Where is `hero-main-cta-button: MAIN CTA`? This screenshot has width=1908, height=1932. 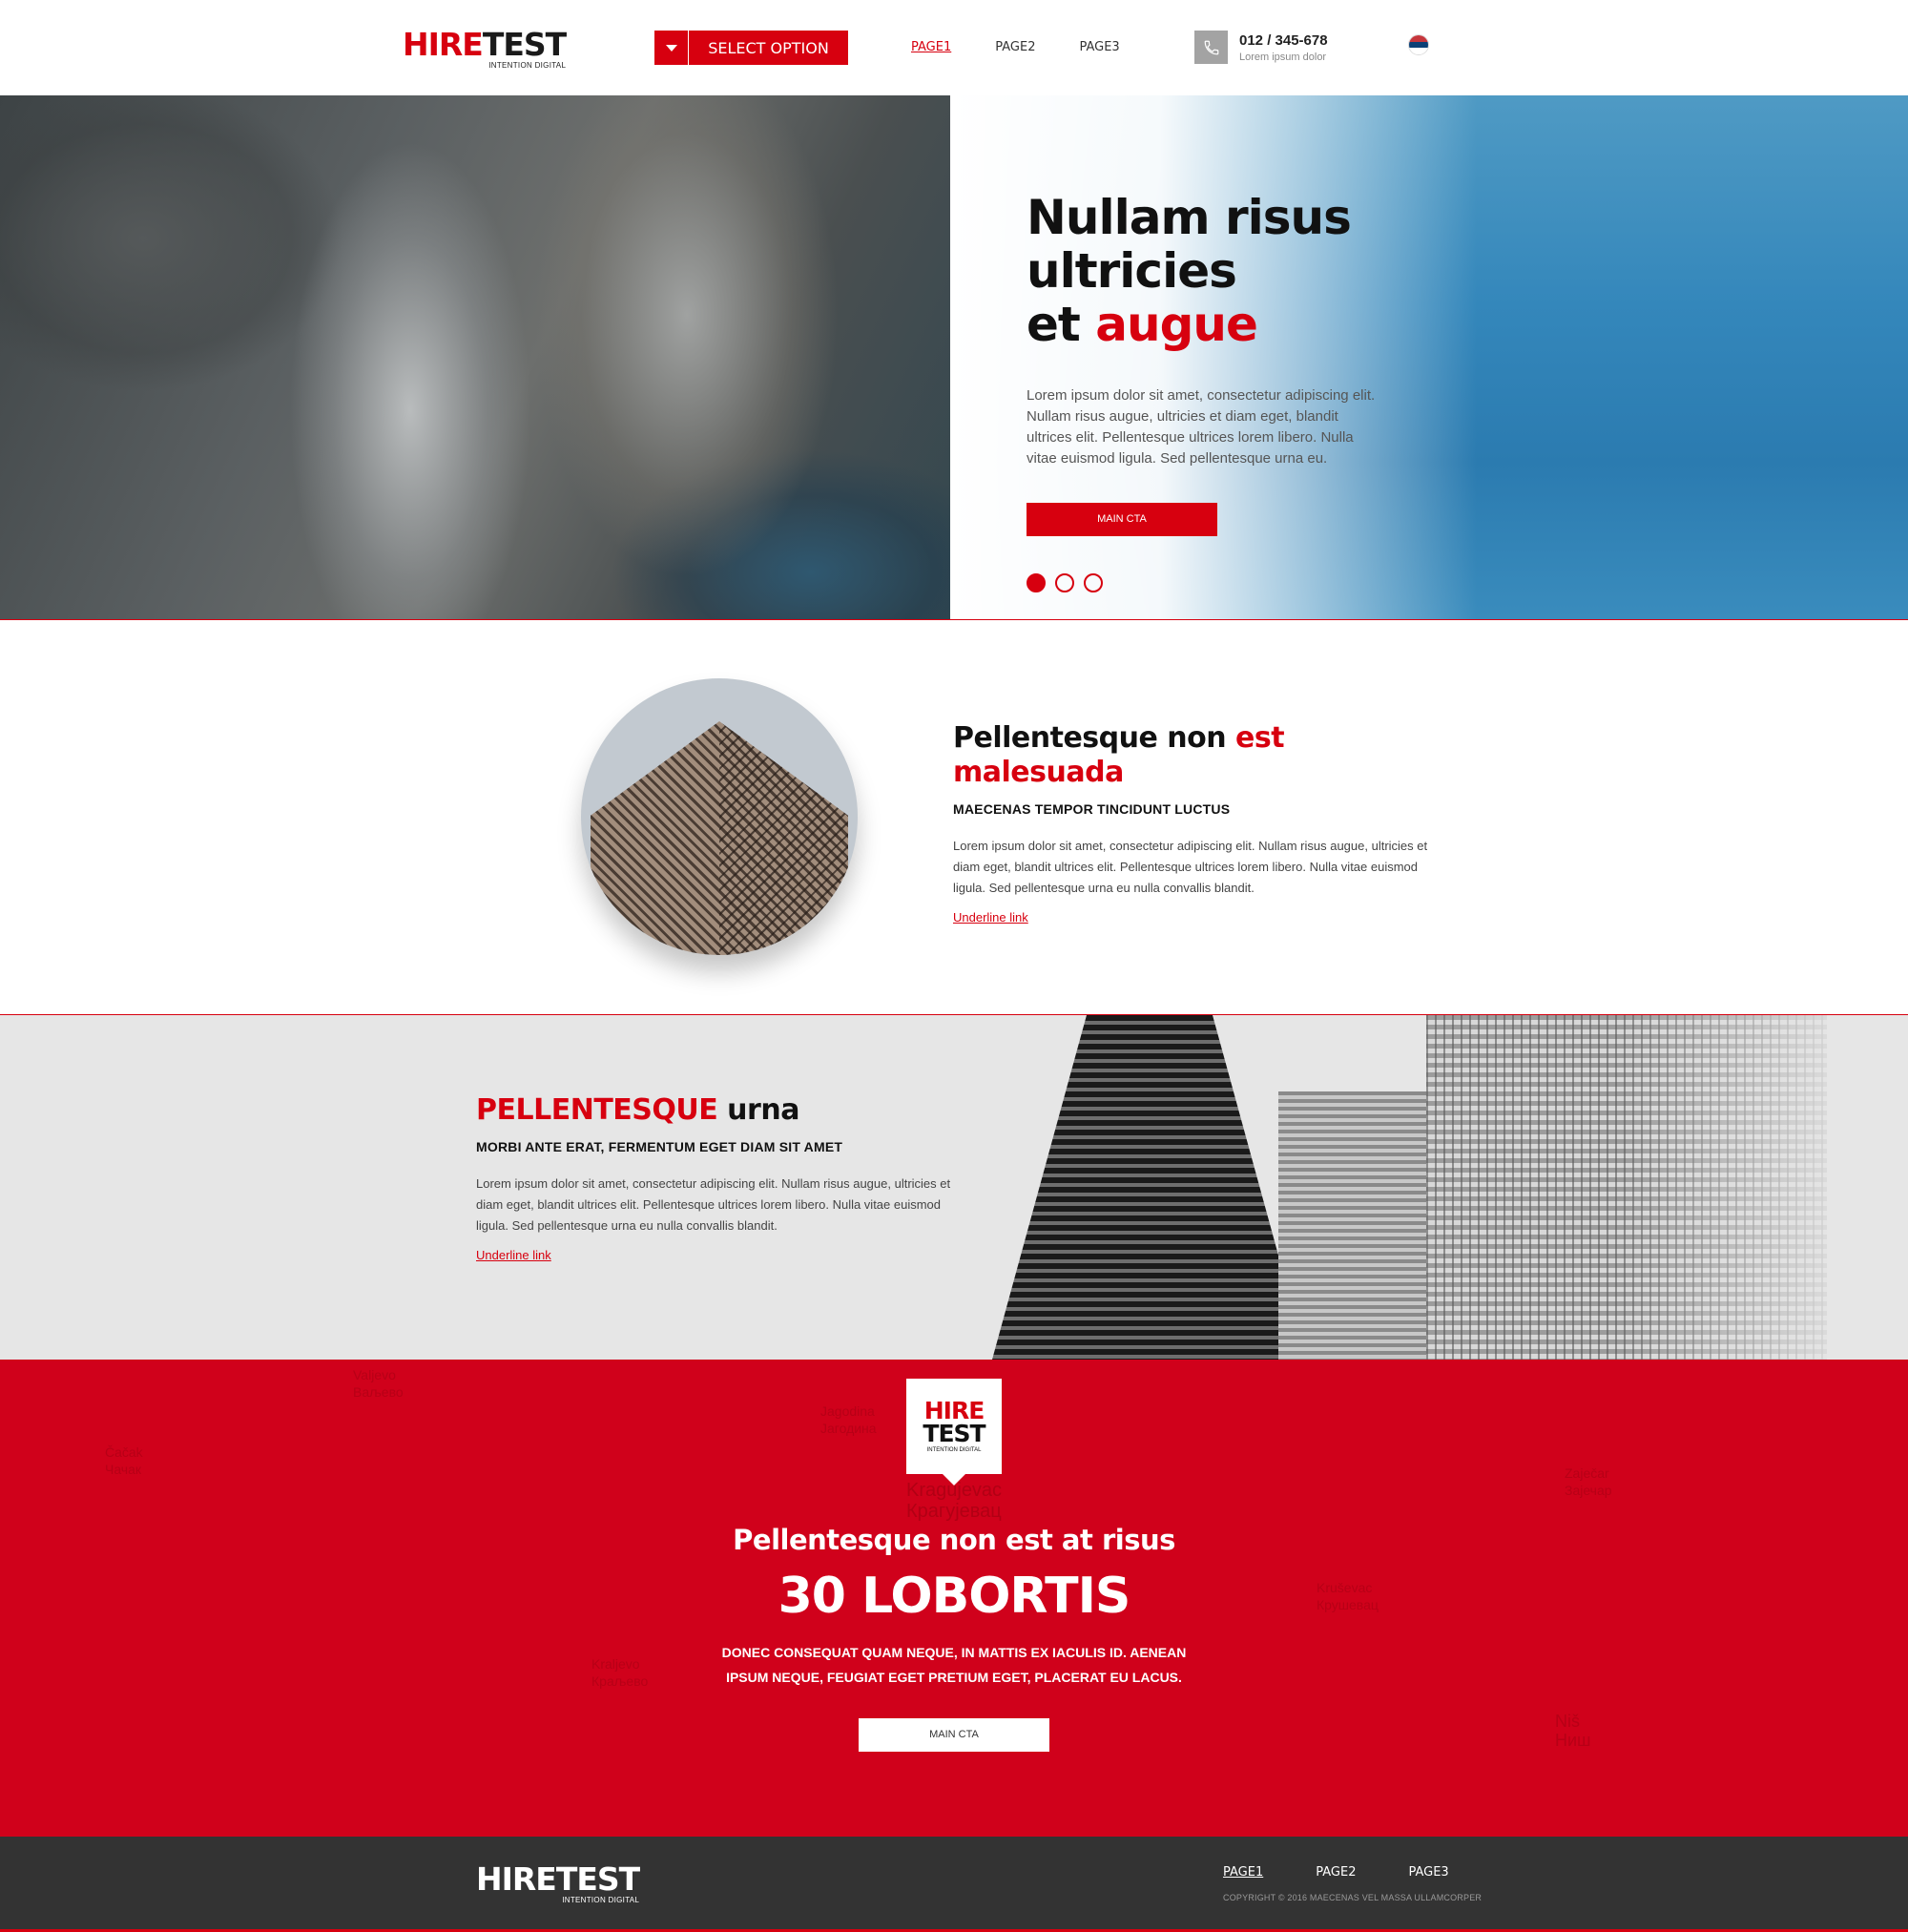
hero-main-cta-button: MAIN CTA is located at coordinates (1122, 519).